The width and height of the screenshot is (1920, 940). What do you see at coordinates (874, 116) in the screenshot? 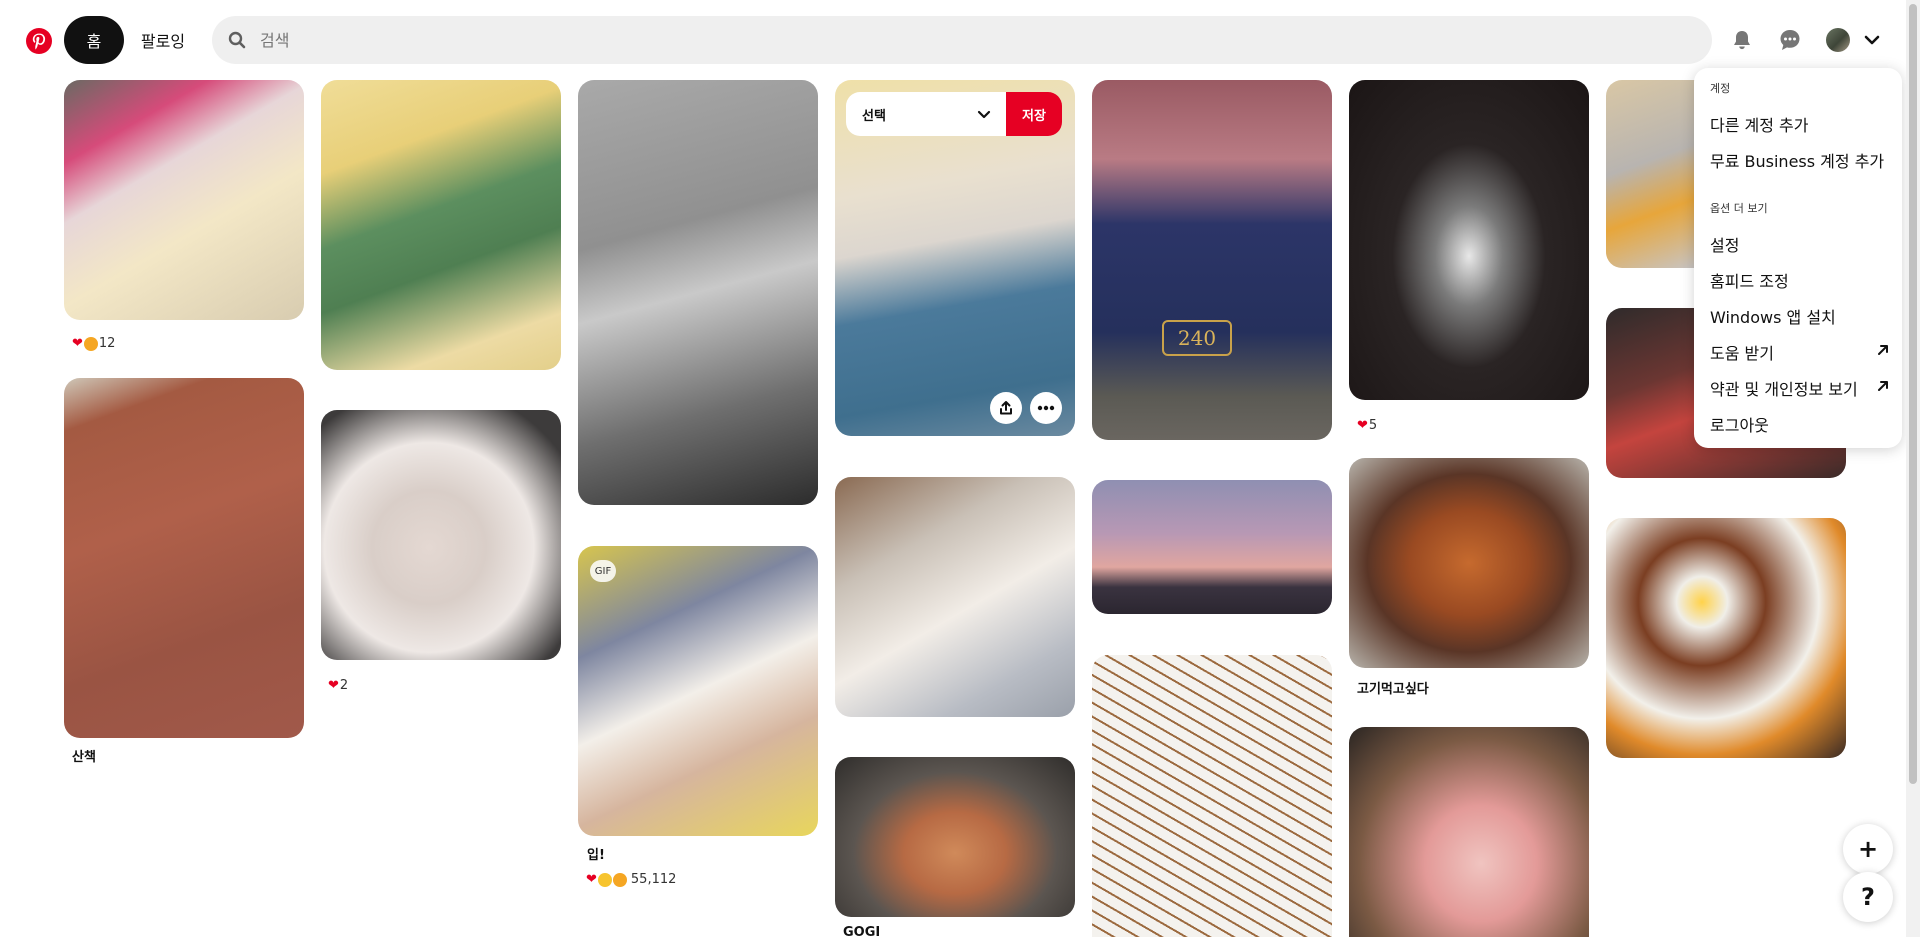
I see `board-select-label: 선택` at bounding box center [874, 116].